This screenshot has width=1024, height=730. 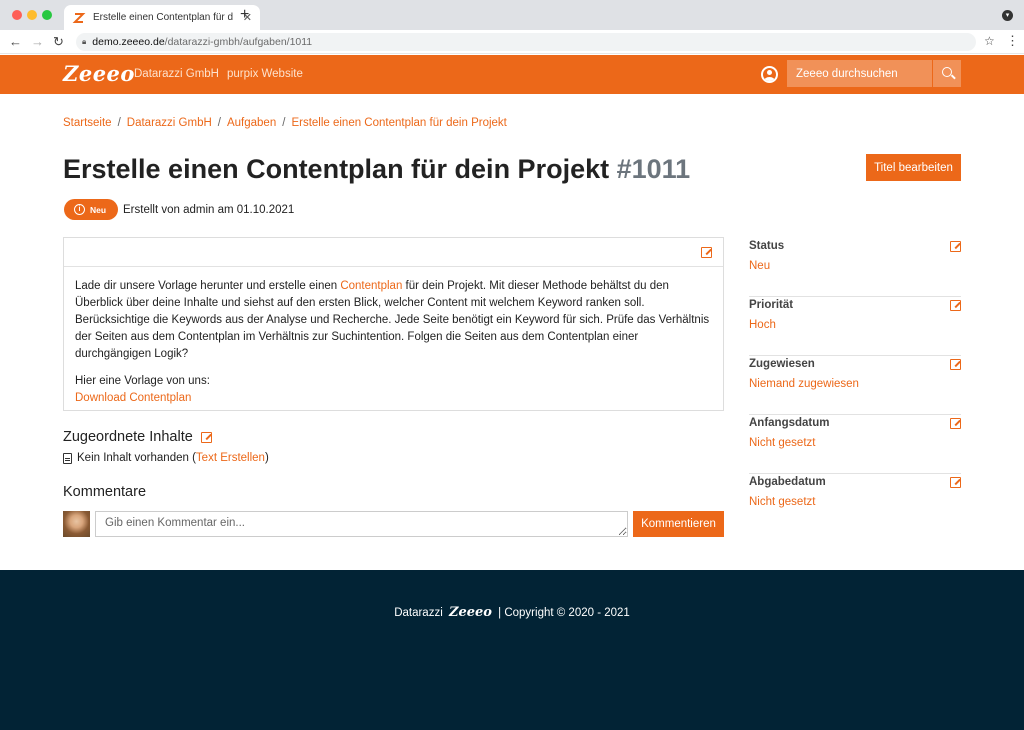 What do you see at coordinates (855, 444) in the screenshot?
I see `sidebar-item-anfangsdatum: Anfangsdatum Nicht gesetzt` at bounding box center [855, 444].